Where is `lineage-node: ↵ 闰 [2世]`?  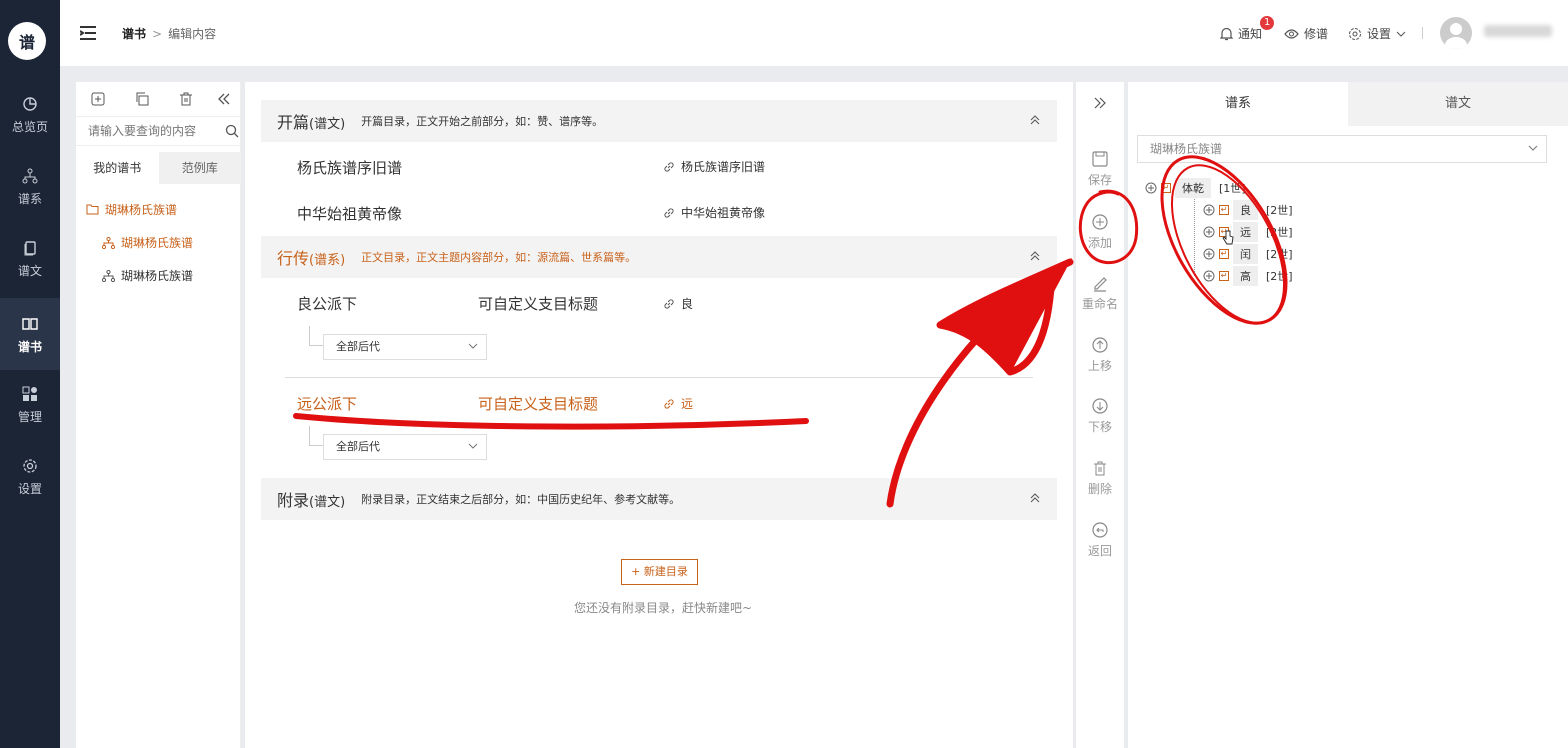 lineage-node: ↵ 闰 [2世] is located at coordinates (1248, 254).